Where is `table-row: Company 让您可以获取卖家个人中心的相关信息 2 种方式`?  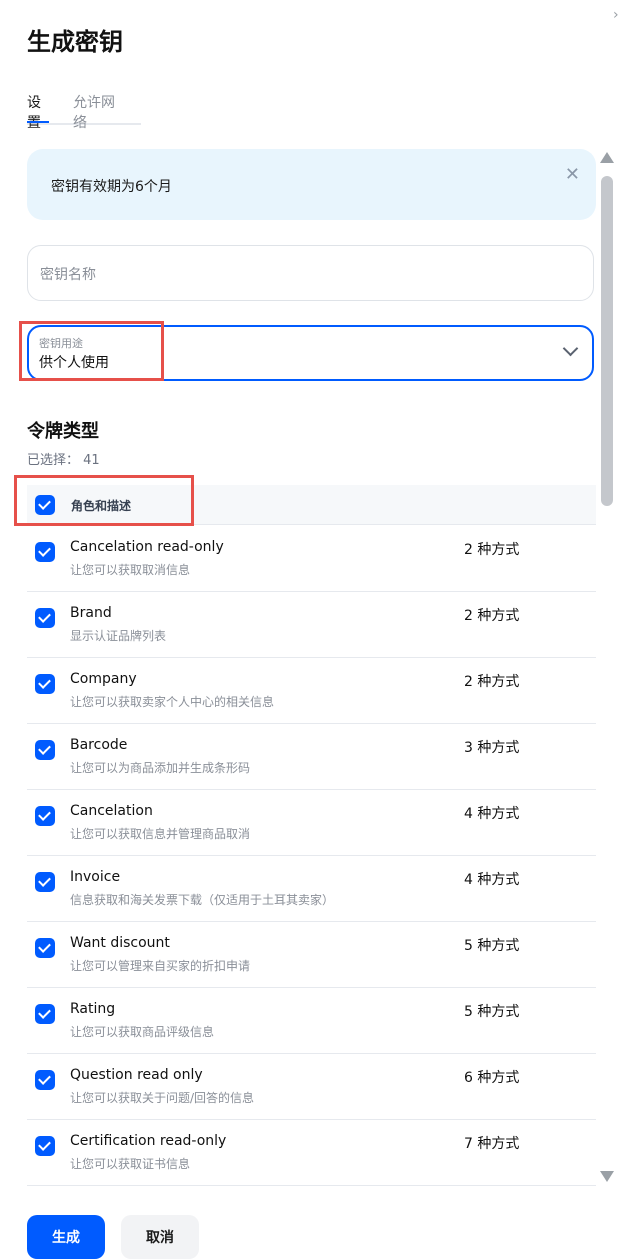
table-row: Company 让您可以获取卖家个人中心的相关信息 2 种方式 is located at coordinates (311, 690).